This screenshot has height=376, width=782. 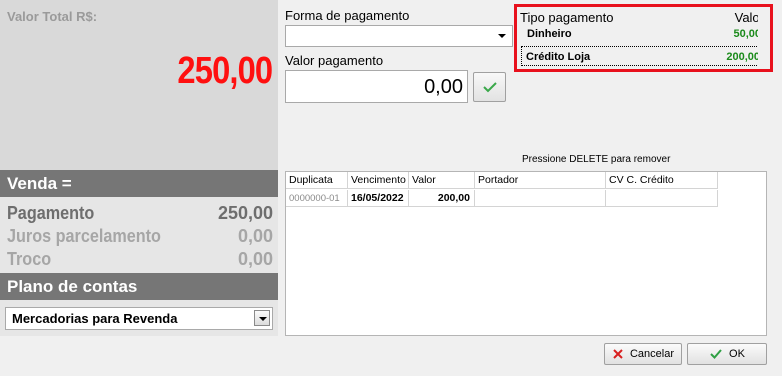 I want to click on summary-label: Troco, so click(x=29, y=259).